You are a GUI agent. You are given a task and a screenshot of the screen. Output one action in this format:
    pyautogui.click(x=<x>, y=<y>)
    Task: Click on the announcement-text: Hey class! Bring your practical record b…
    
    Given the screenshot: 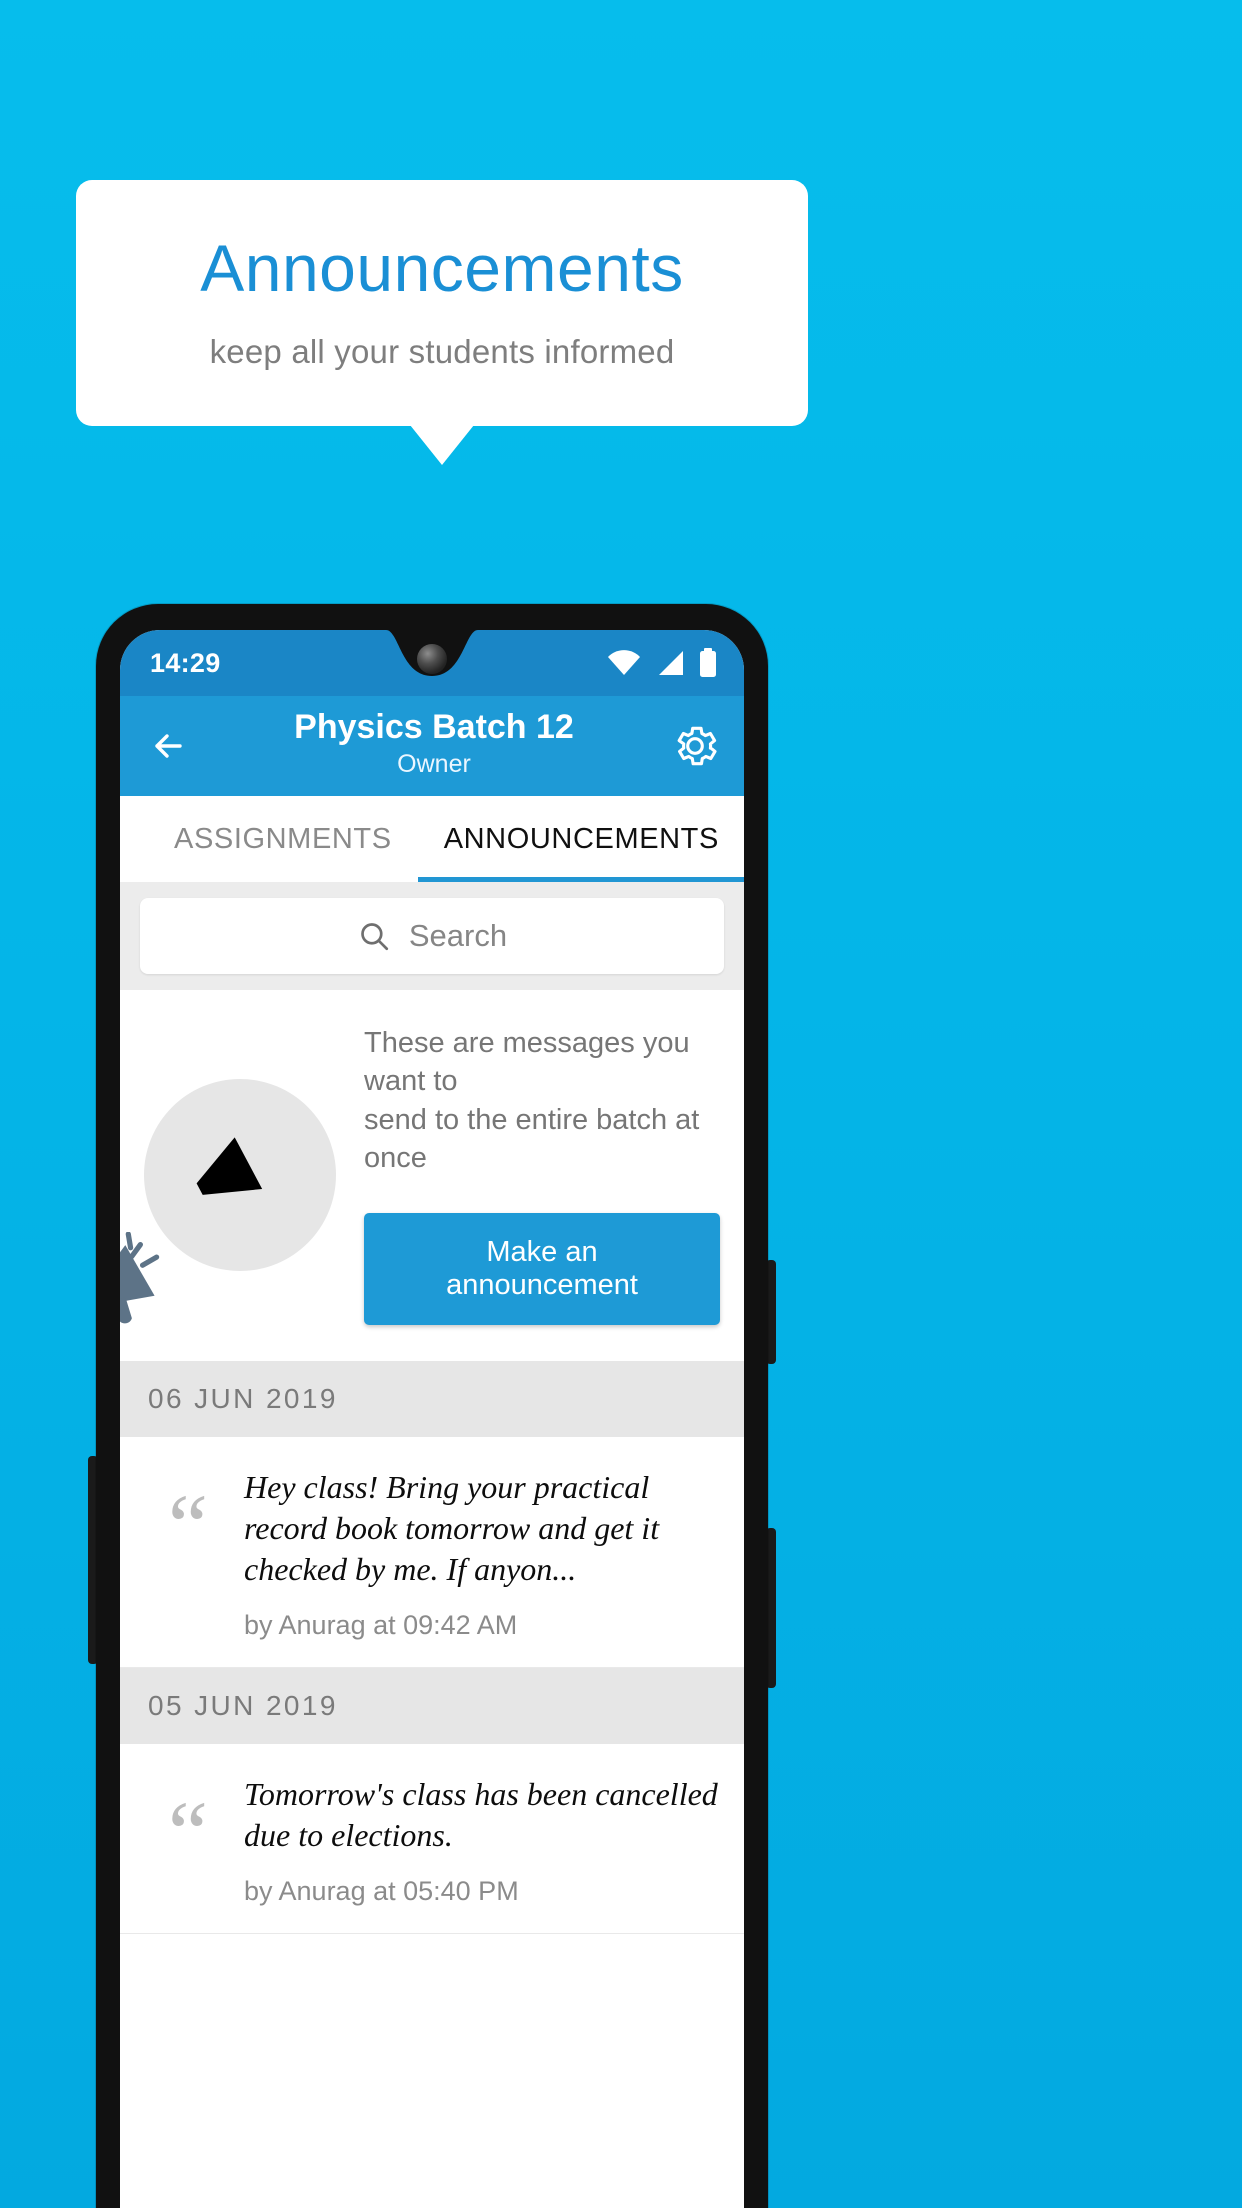 What is the action you would take?
    pyautogui.click(x=452, y=1528)
    